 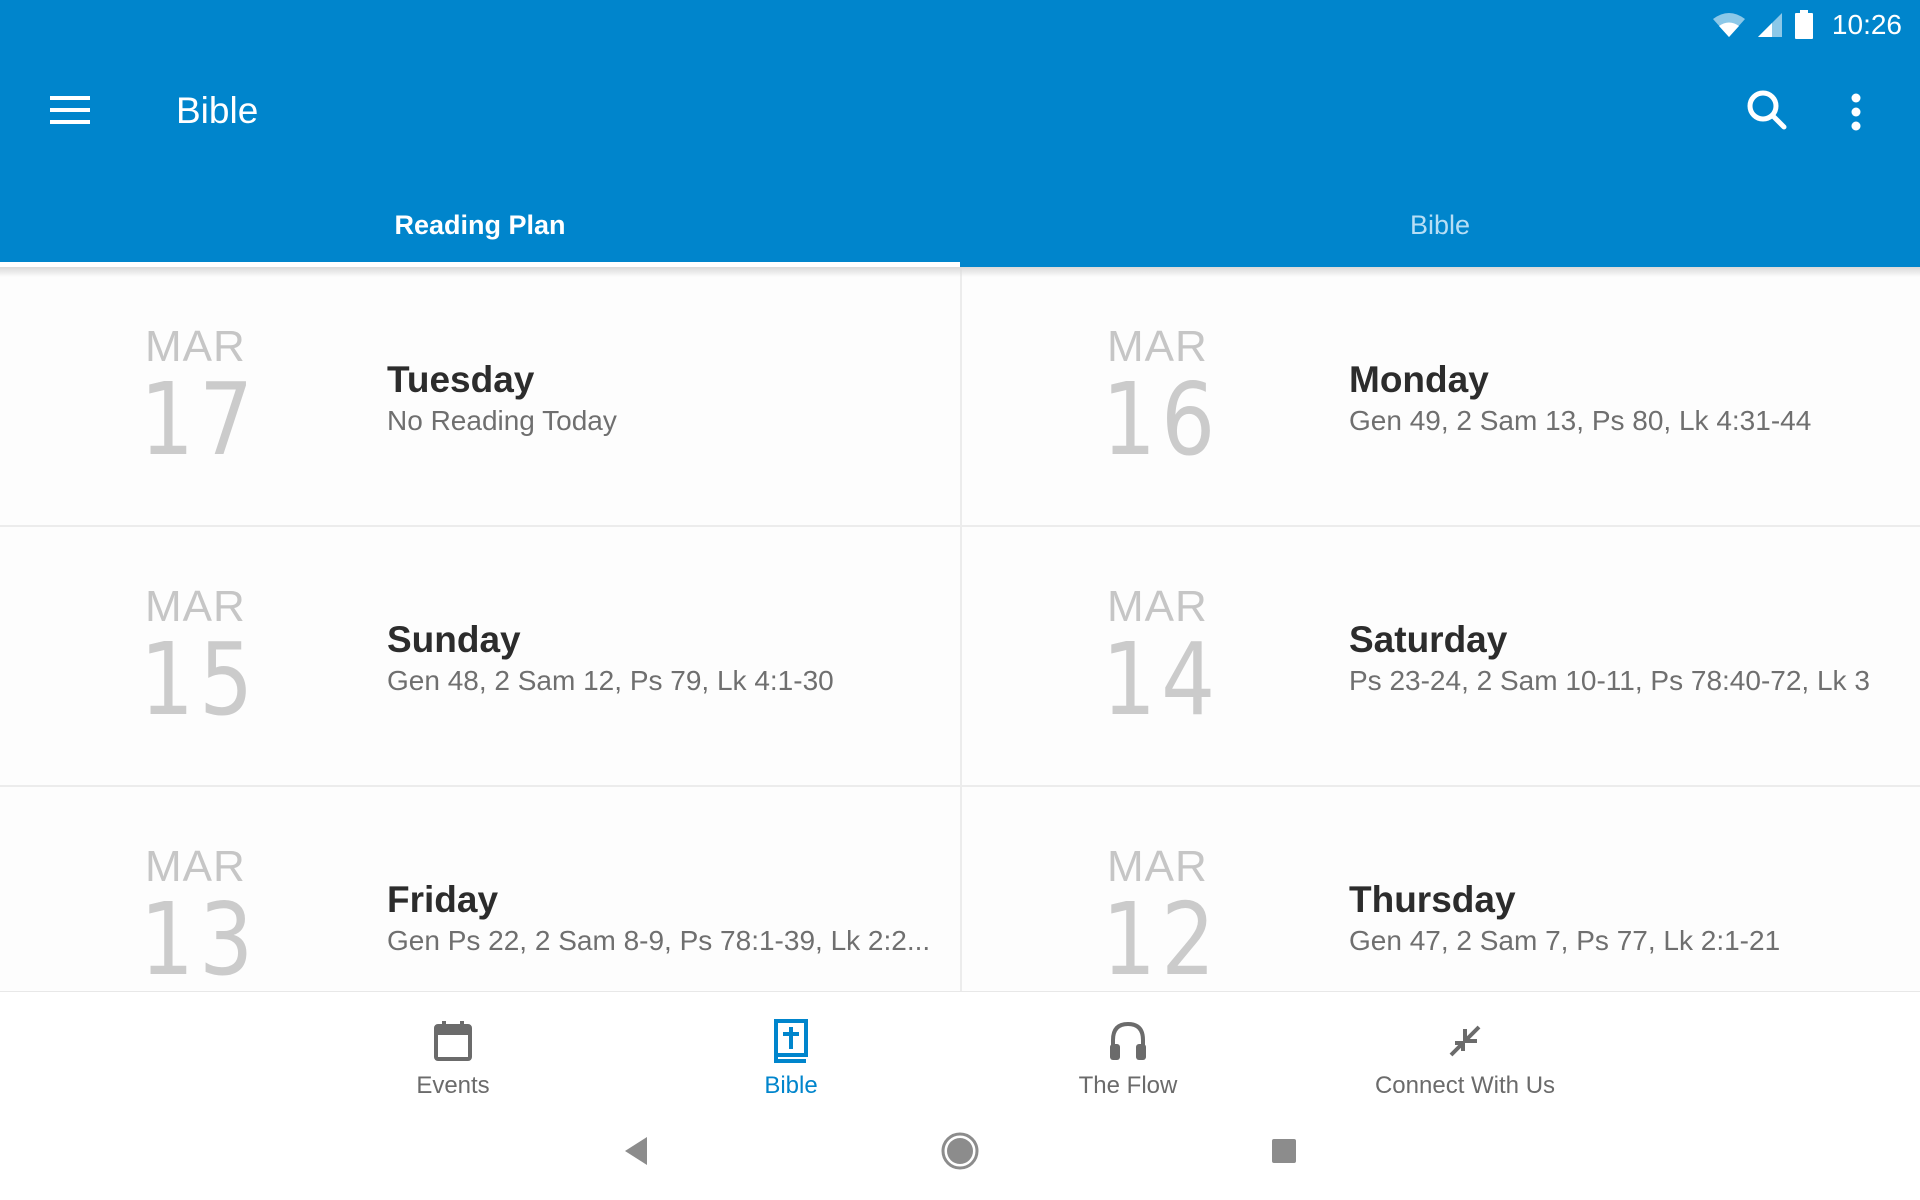 What do you see at coordinates (1565, 940) in the screenshot?
I see `reading-text: Gen 47, 2 Sam 7, Ps 77, Lk 2:1-21` at bounding box center [1565, 940].